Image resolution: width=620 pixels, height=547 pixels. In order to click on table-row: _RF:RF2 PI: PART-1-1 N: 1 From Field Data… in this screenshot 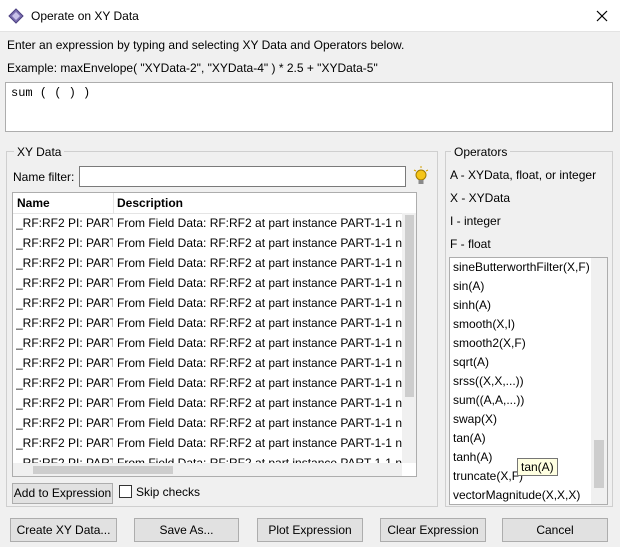, I will do `click(207, 223)`.